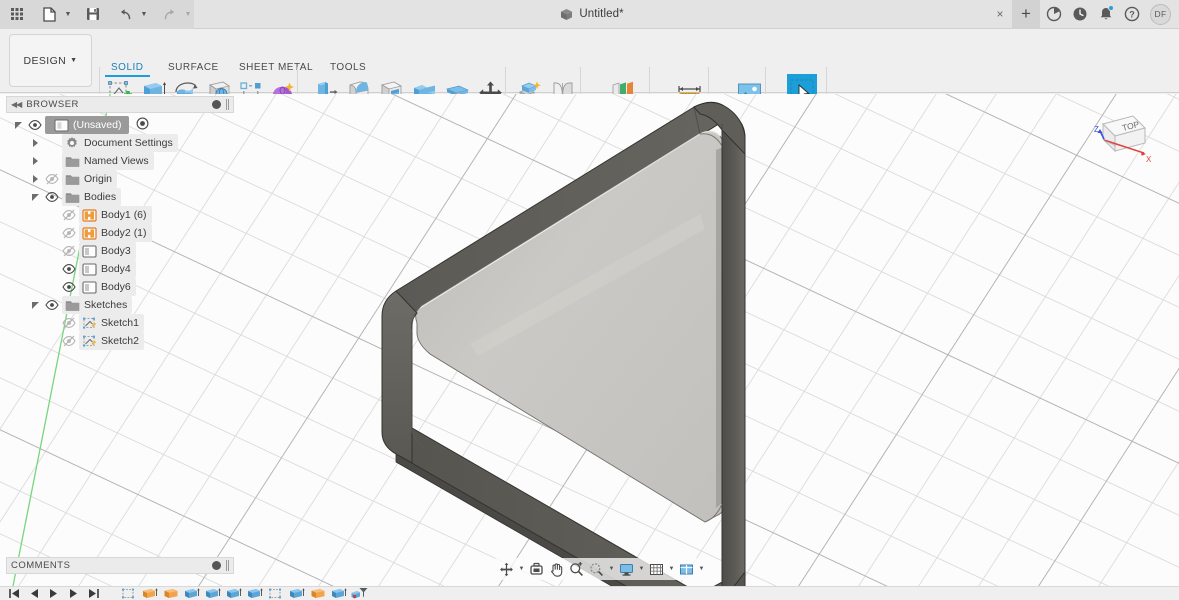  Describe the element at coordinates (1000, 14) in the screenshot. I see `close-tab-icon: ×` at that location.